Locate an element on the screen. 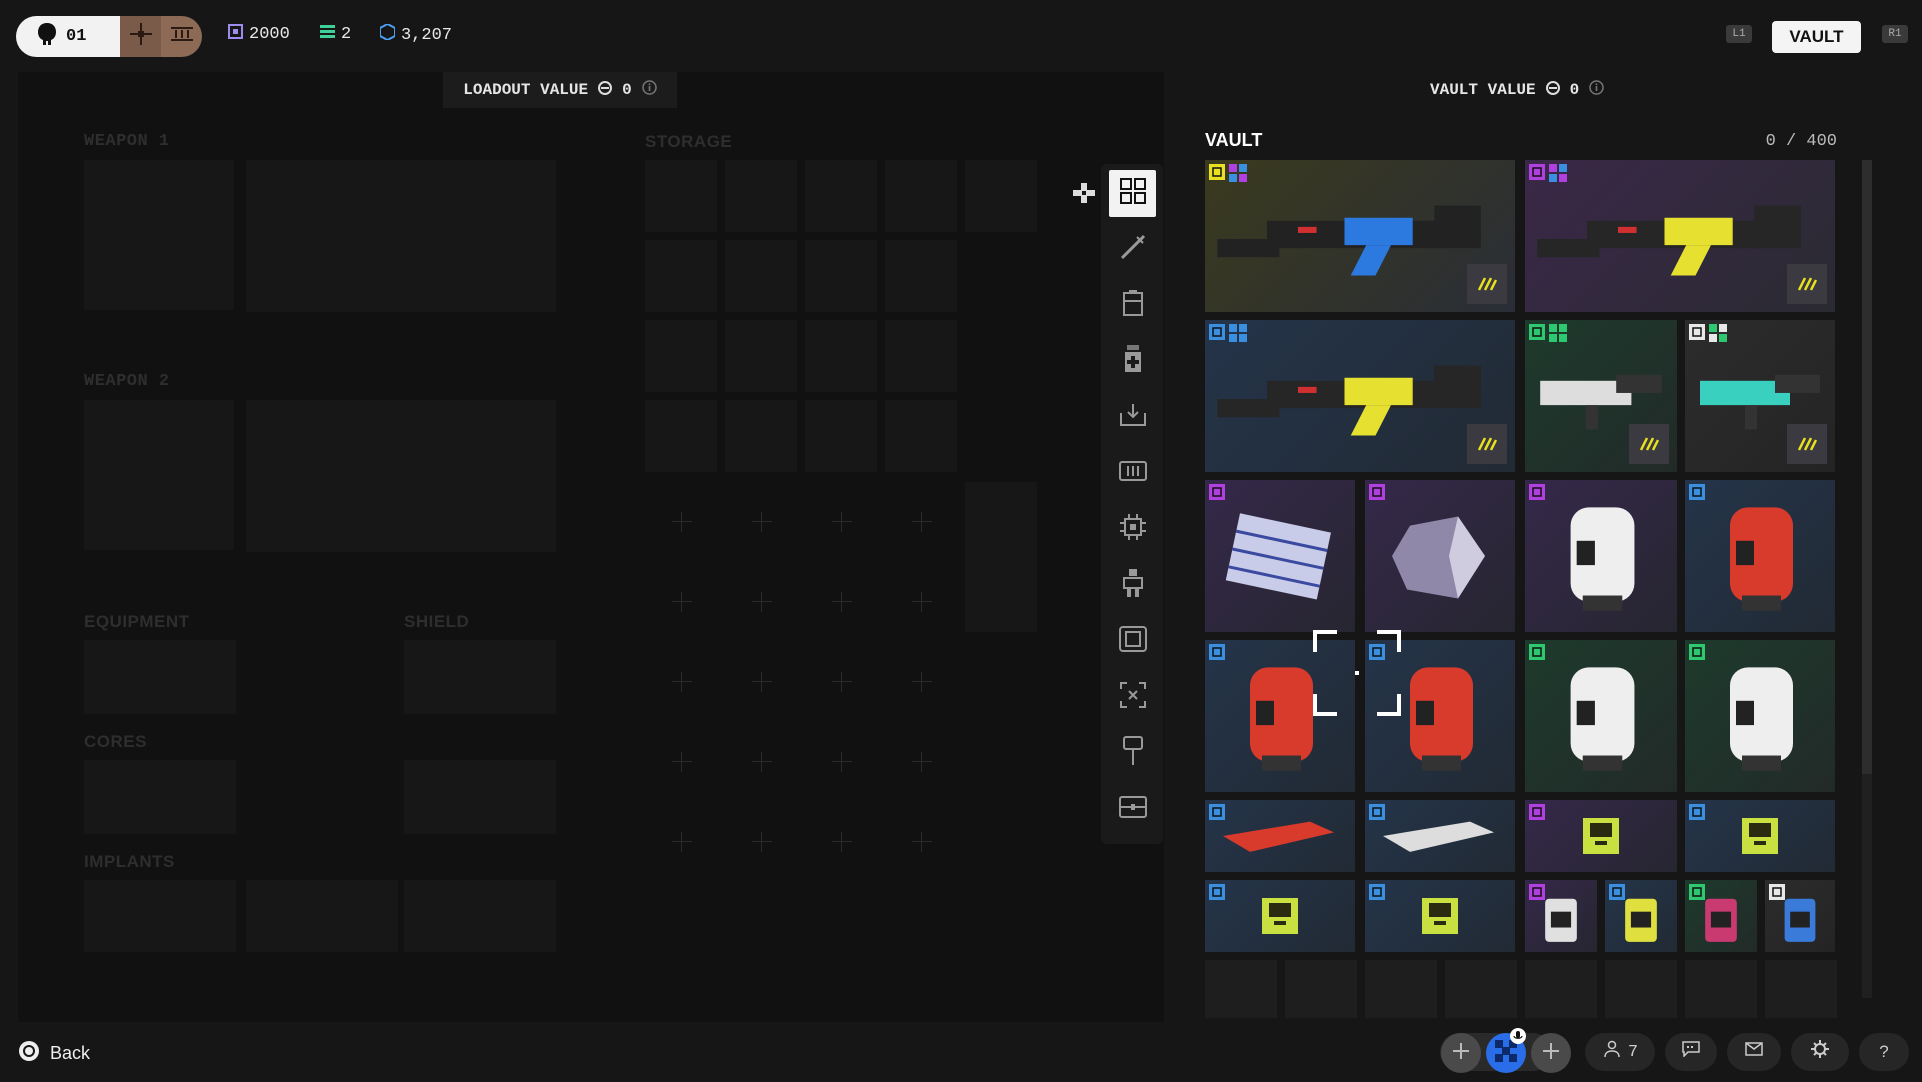 The image size is (1922, 1082). container-icon is located at coordinates (1132, 809).